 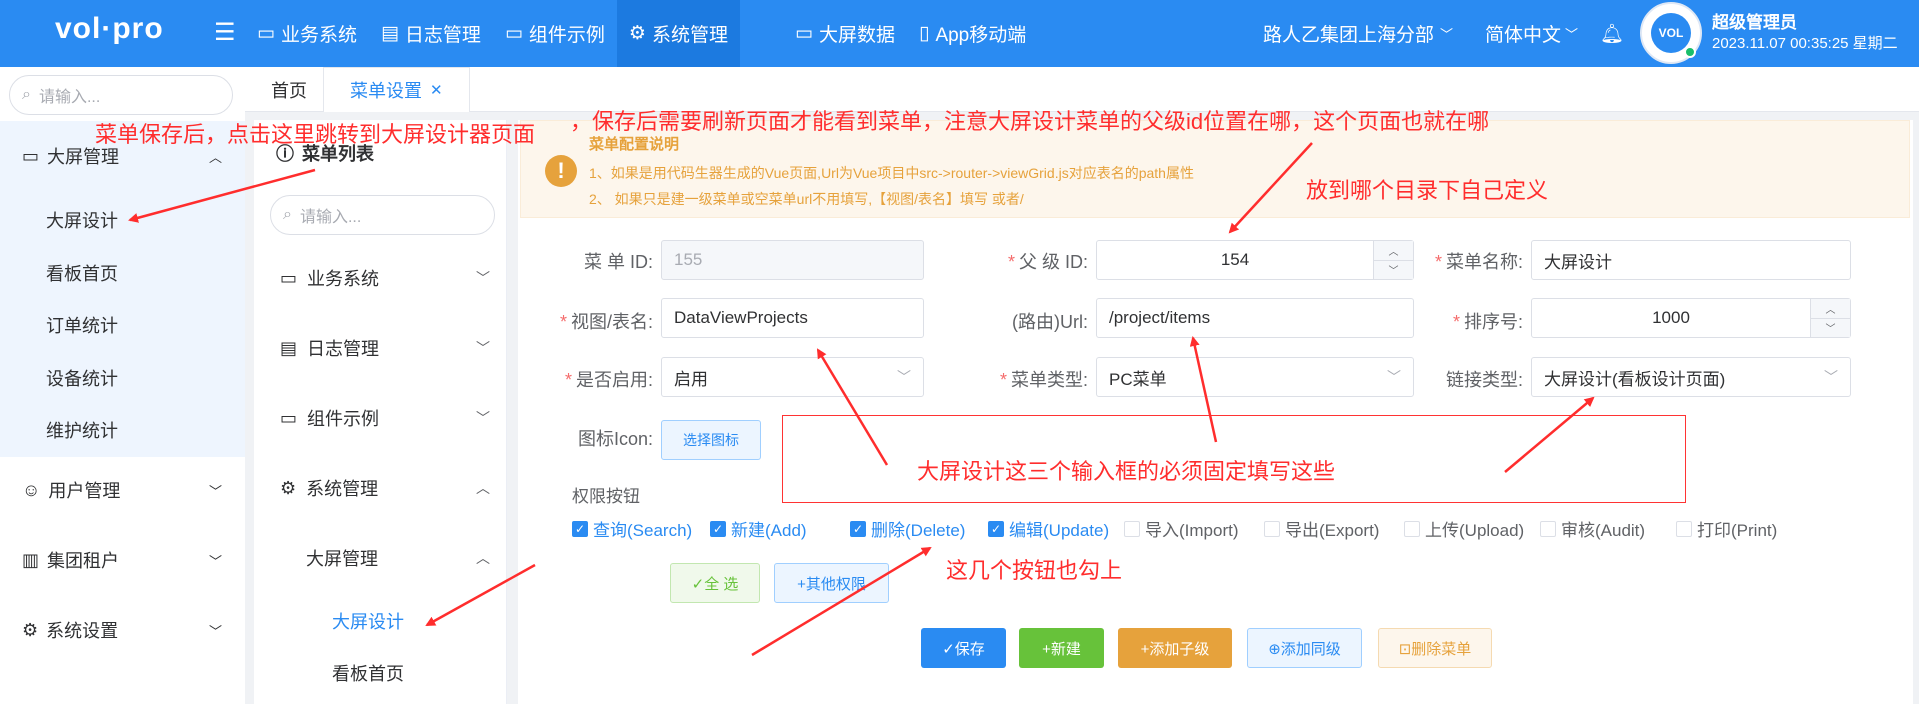 What do you see at coordinates (1255, 260) in the screenshot?
I see `parent-id-stepper: 154 ︿ ﹀` at bounding box center [1255, 260].